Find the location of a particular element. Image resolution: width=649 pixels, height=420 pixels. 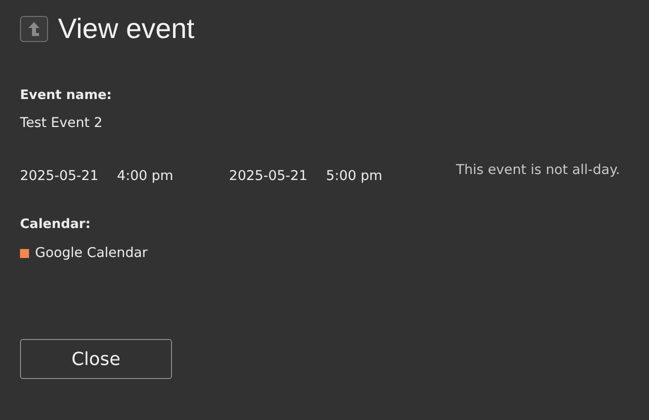

field-label: Calendar: is located at coordinates (56, 224).